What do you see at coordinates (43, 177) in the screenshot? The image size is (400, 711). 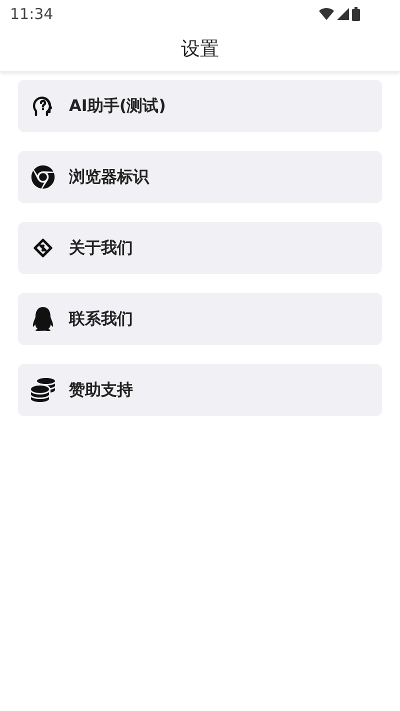 I see `chrome-icon` at bounding box center [43, 177].